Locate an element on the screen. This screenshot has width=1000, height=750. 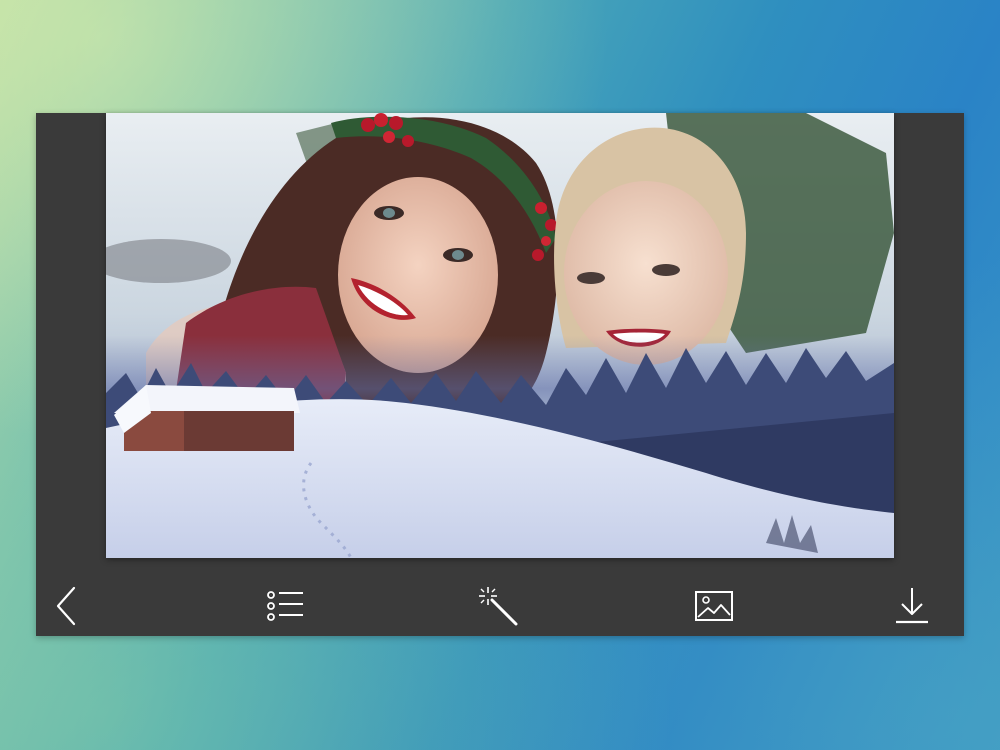
chevron-left-icon is located at coordinates (66, 606).